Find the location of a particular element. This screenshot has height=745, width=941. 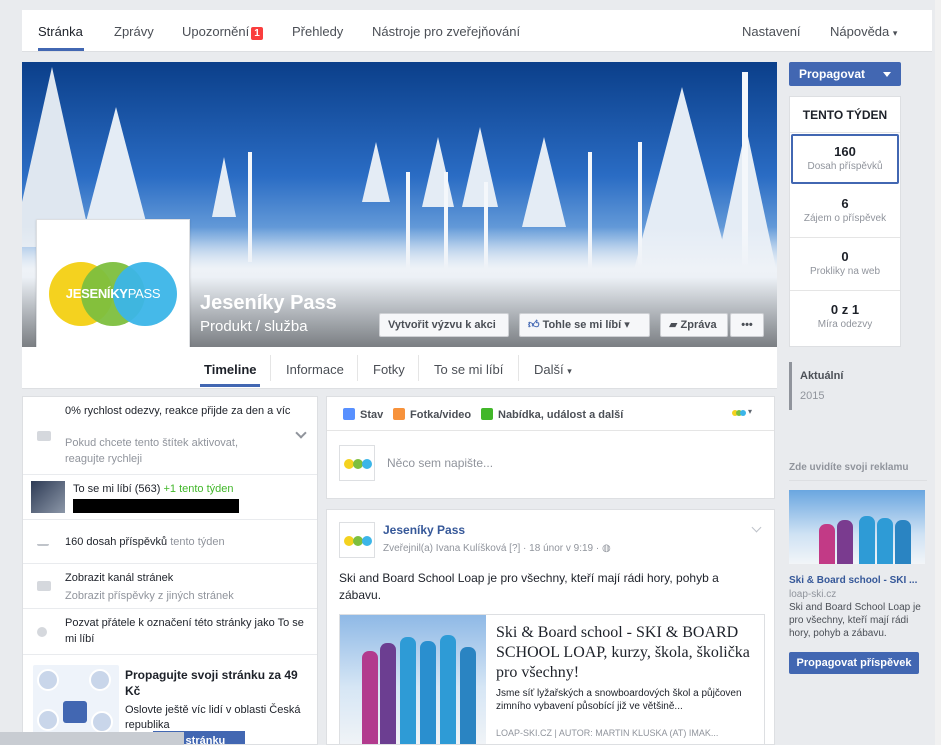

tab-timeline: Timeline is located at coordinates (230, 369).